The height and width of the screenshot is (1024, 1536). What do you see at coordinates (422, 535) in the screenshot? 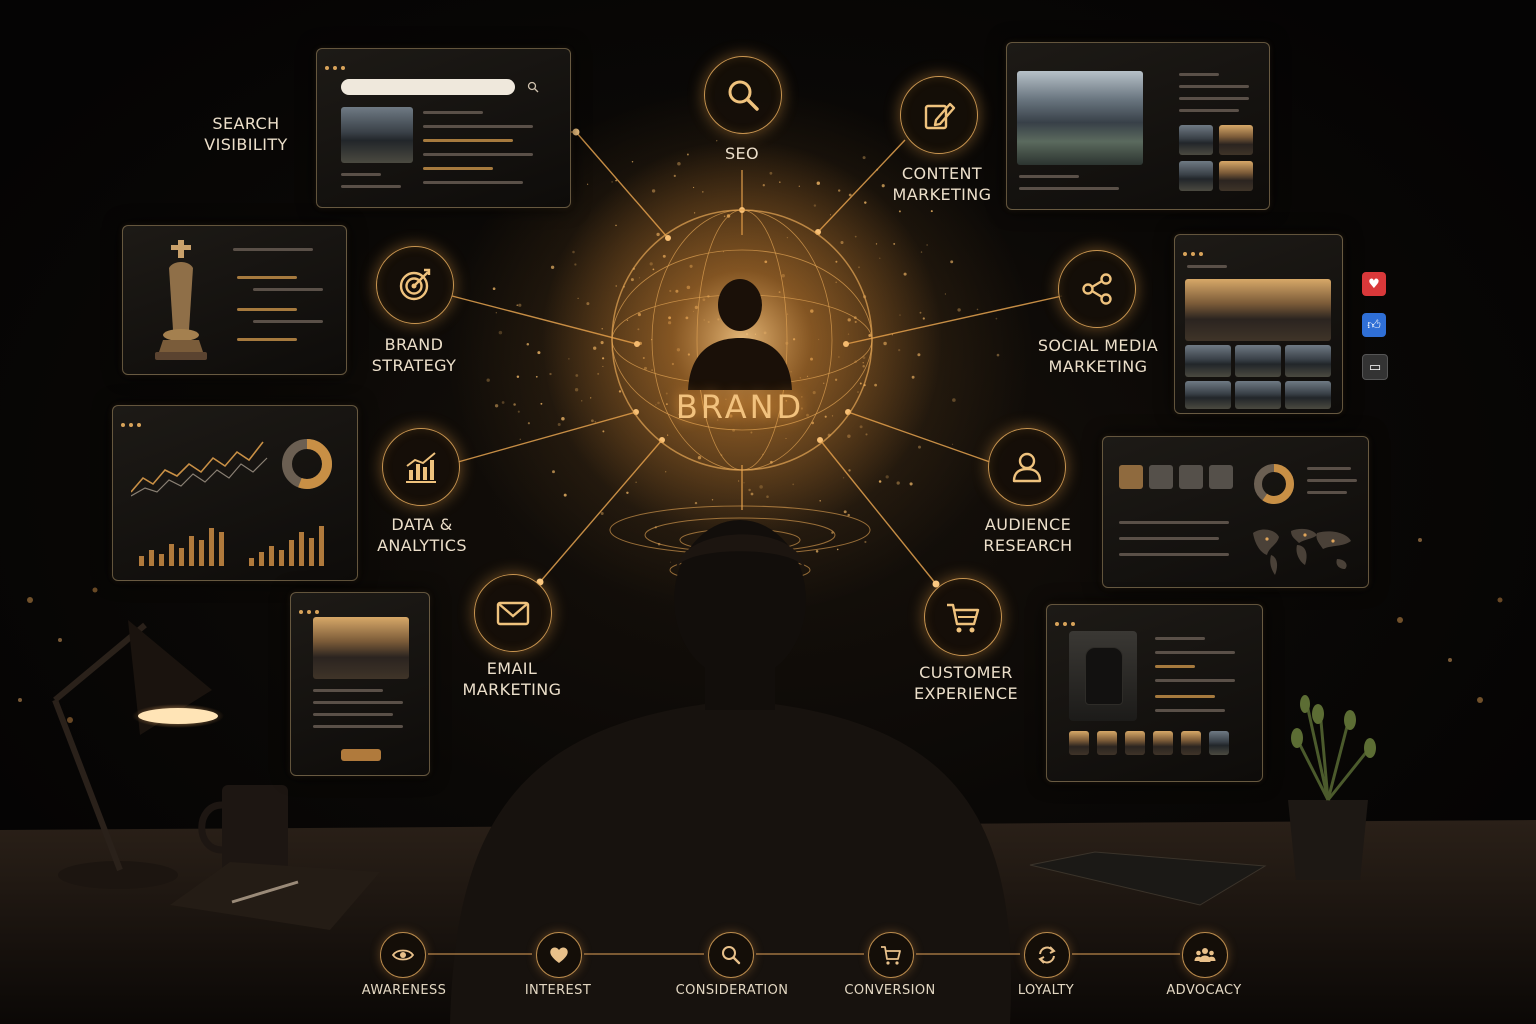
I see `data-analytics-label: DATA & ANALYTICS` at bounding box center [422, 535].